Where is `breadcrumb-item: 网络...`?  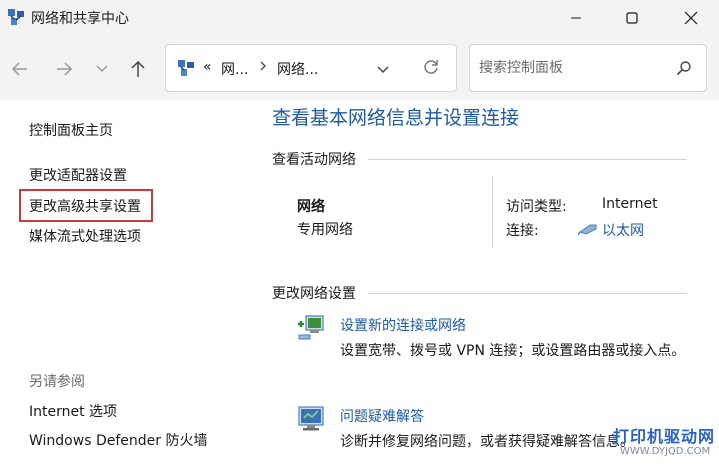 breadcrumb-item: 网络... is located at coordinates (297, 69).